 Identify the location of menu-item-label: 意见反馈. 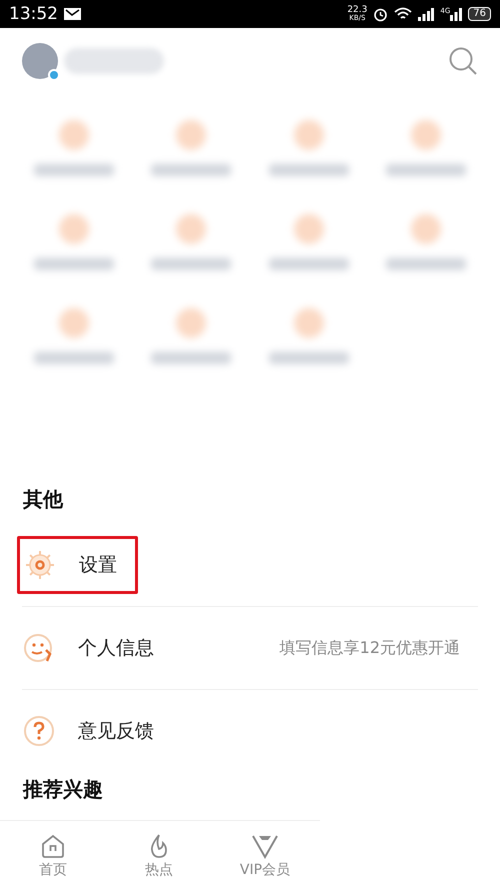
(116, 731).